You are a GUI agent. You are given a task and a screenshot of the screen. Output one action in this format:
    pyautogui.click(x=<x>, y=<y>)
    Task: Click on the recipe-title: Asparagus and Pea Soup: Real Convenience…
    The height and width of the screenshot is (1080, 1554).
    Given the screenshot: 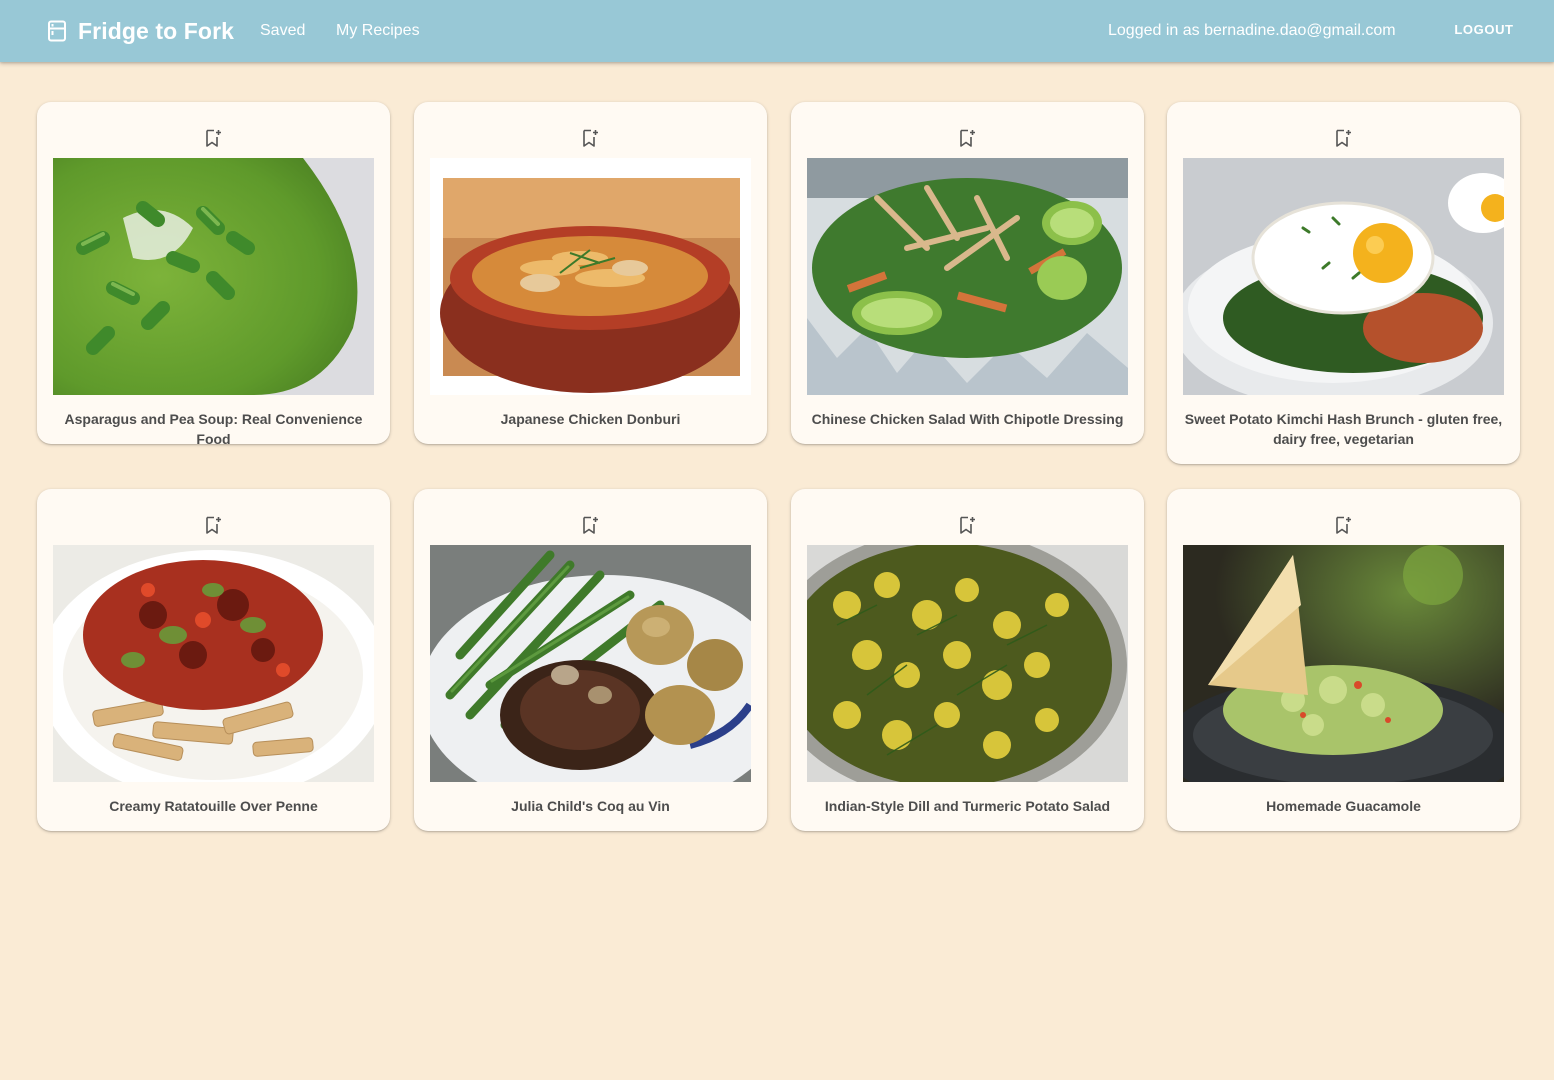 What is the action you would take?
    pyautogui.click(x=213, y=429)
    